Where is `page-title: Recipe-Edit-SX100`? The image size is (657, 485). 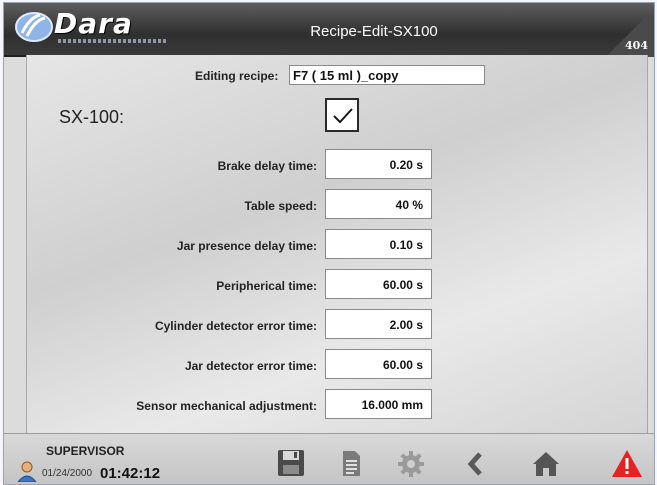 page-title: Recipe-Edit-SX100 is located at coordinates (374, 31).